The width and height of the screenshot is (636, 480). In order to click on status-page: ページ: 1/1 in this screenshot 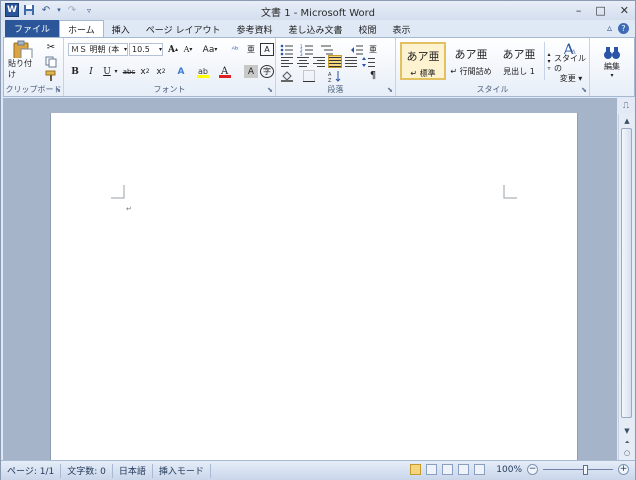, I will do `click(31, 470)`.